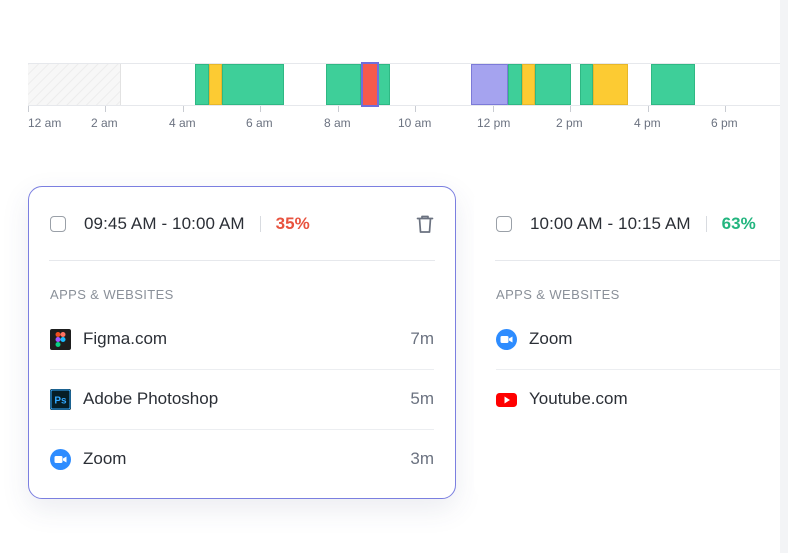 The image size is (788, 553). I want to click on axis-label: 12 am, so click(45, 123).